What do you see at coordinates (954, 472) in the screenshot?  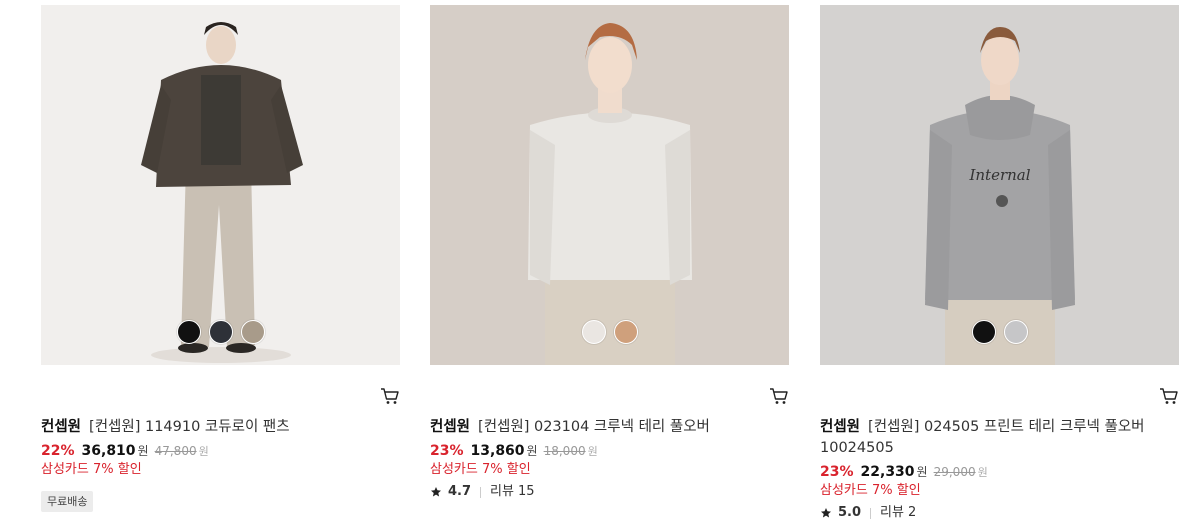 I see `original-price: 29,000` at bounding box center [954, 472].